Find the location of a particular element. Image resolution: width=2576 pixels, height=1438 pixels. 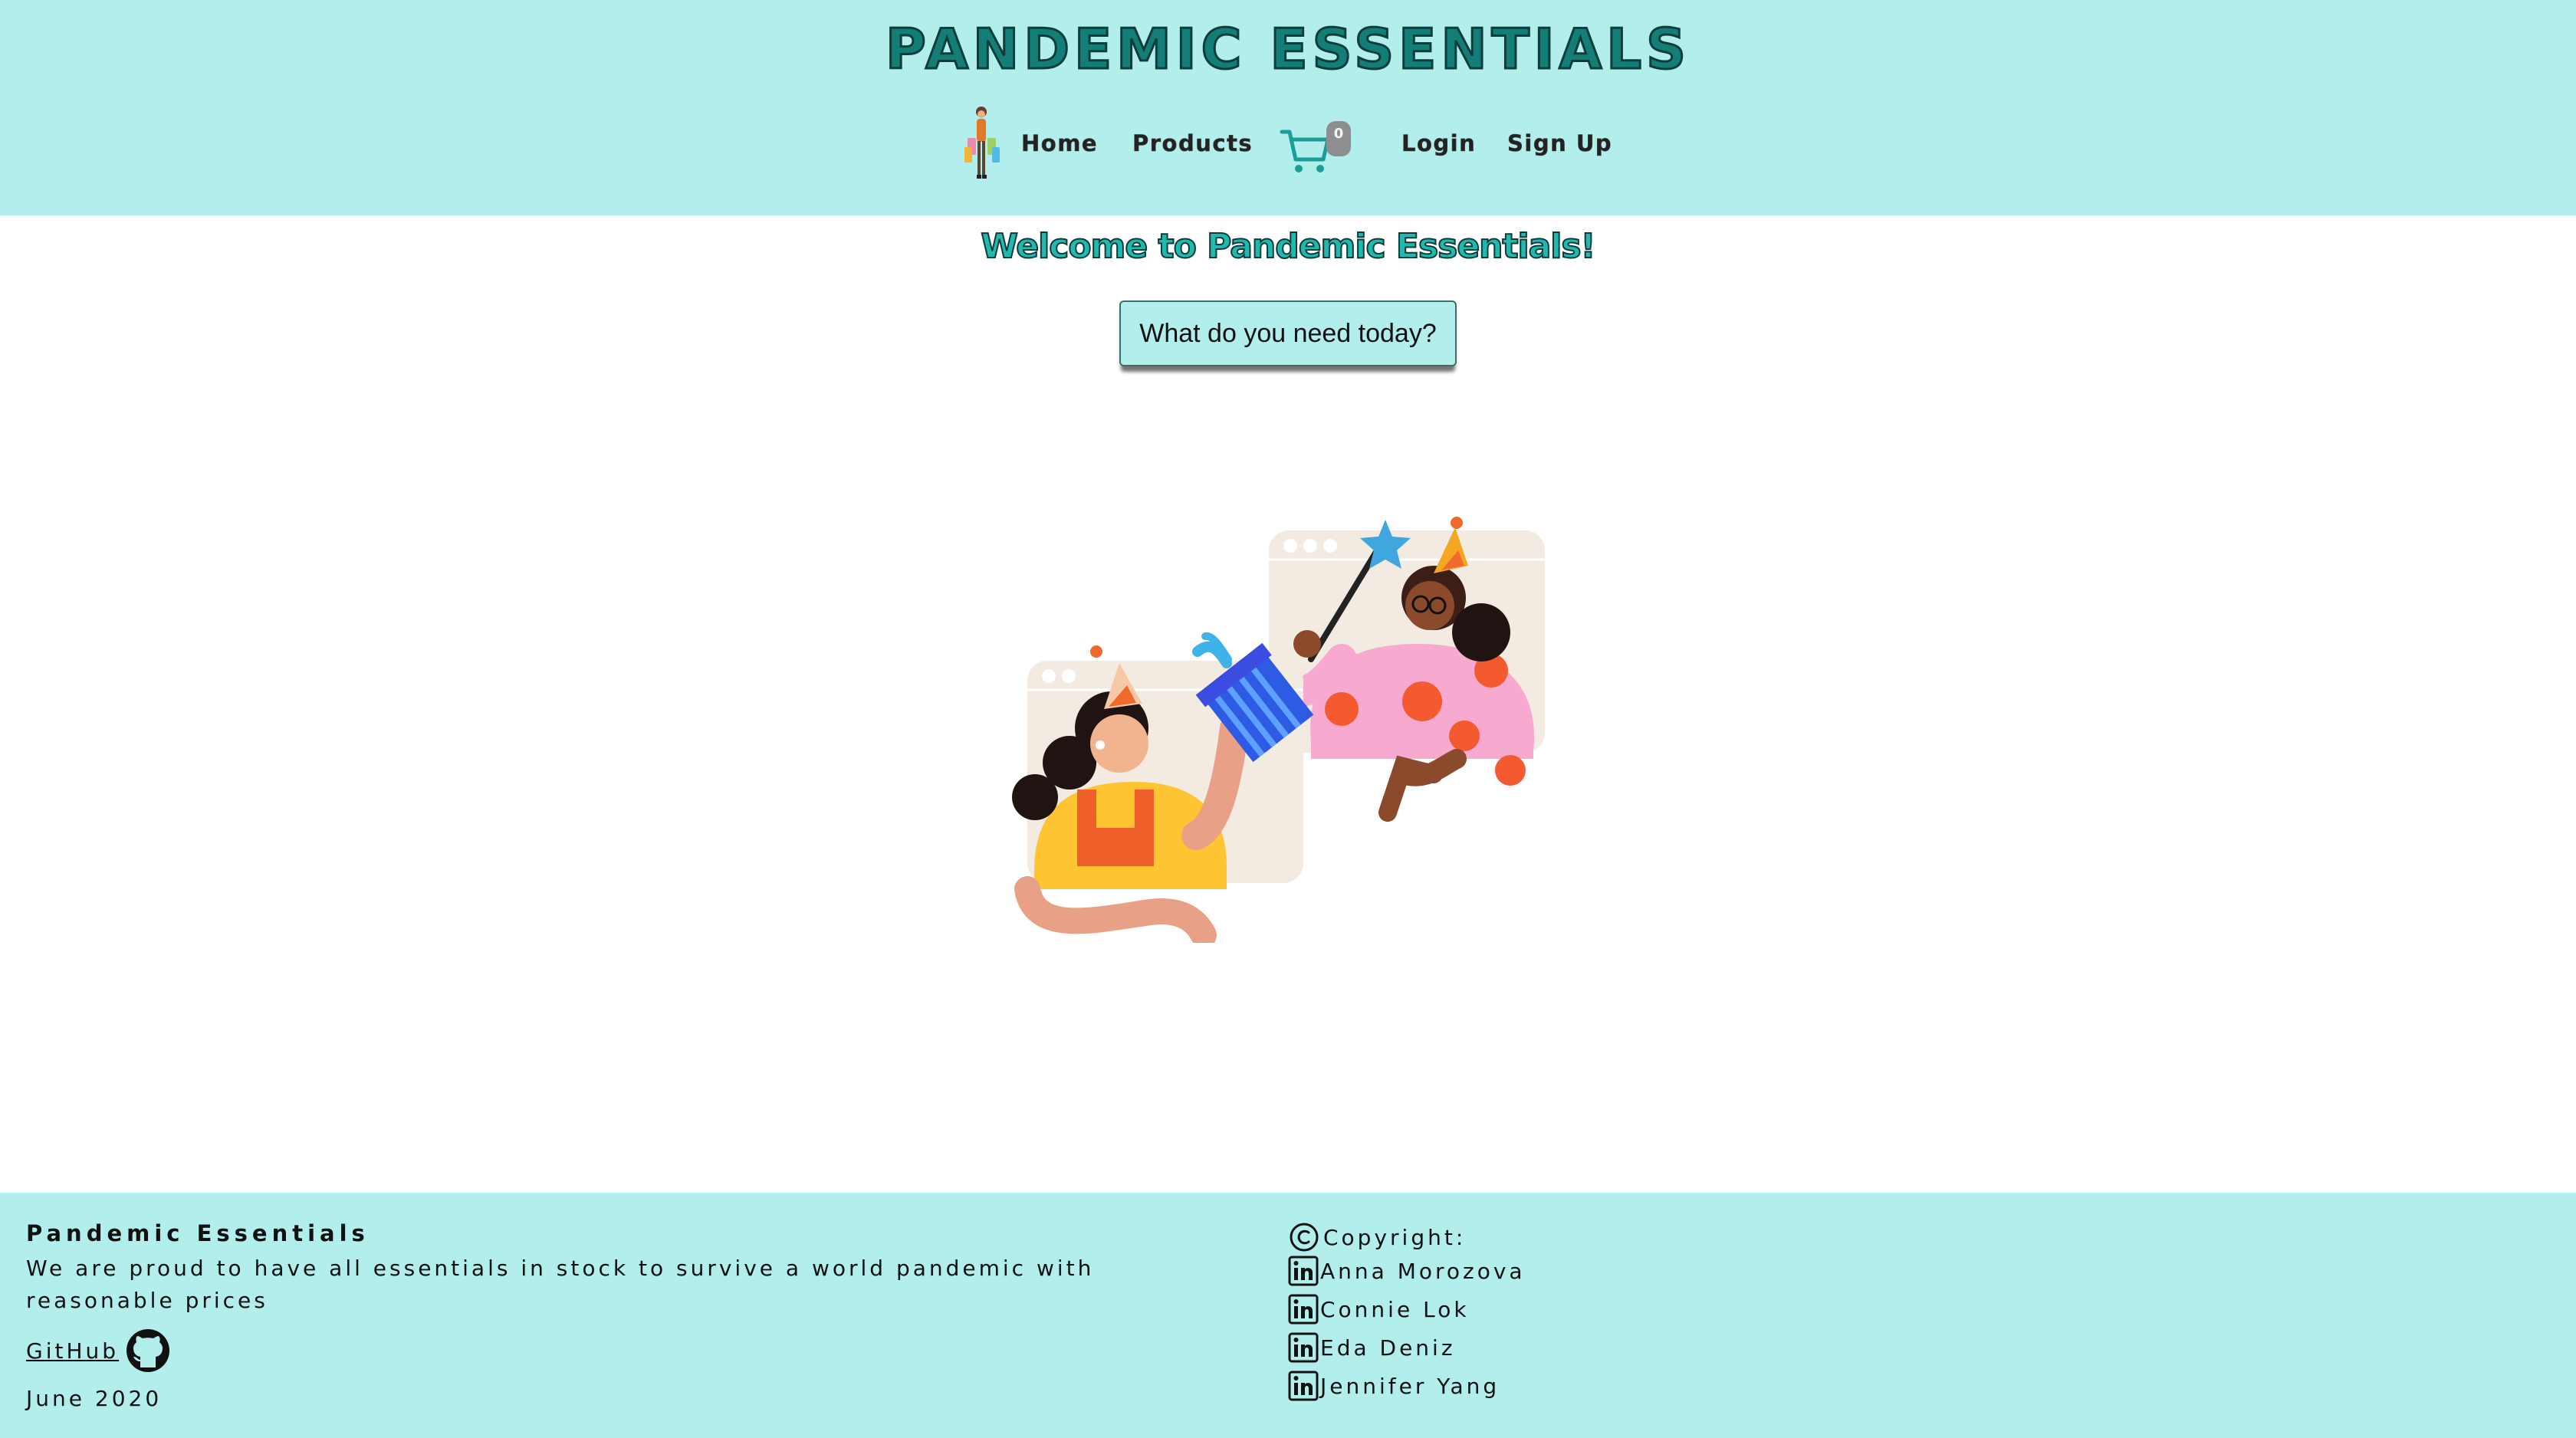

nav-inner: Home Products 0 Login Sign Up is located at coordinates (1288, 146).